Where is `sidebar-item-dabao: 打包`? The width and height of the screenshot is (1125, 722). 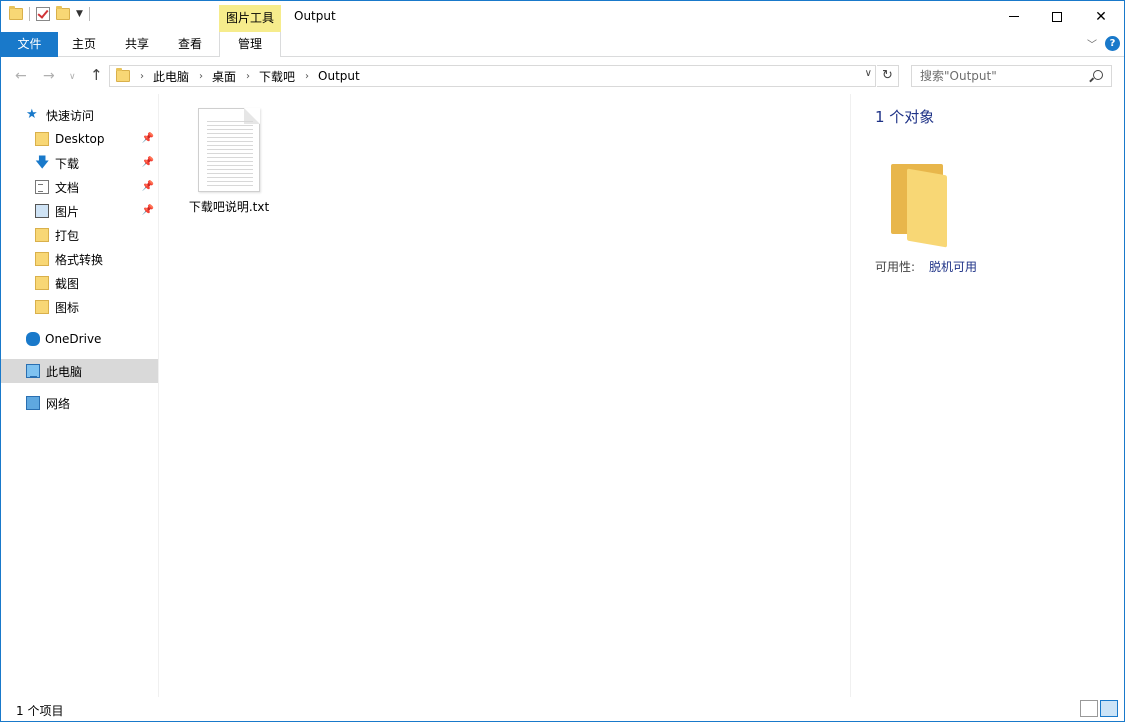 sidebar-item-dabao: 打包 is located at coordinates (79, 235).